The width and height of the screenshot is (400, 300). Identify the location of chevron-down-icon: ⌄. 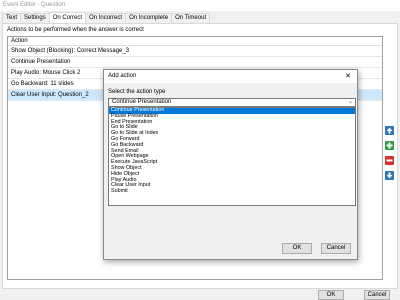
(350, 102).